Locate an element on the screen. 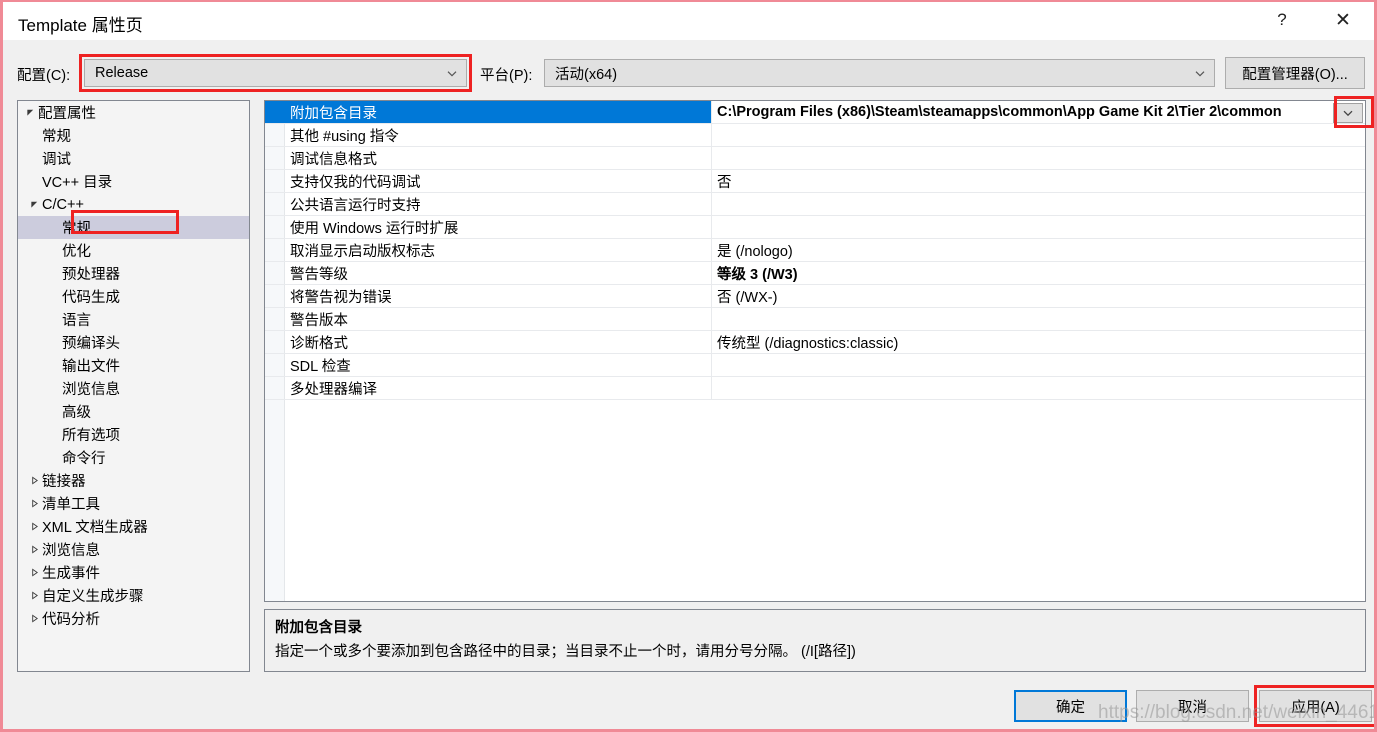 The height and width of the screenshot is (732, 1377). tree-item-12: 浏览信息 is located at coordinates (133, 388).